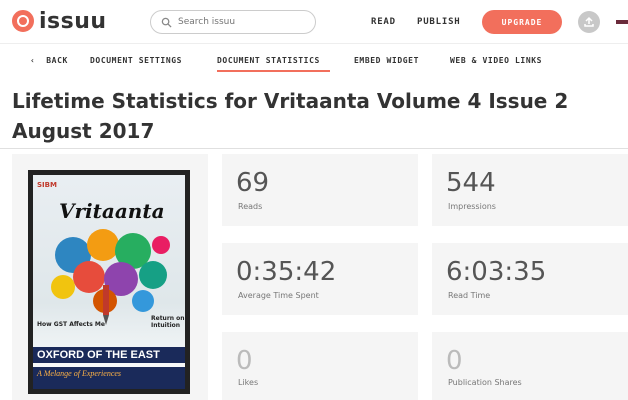  I want to click on search-icon, so click(166, 22).